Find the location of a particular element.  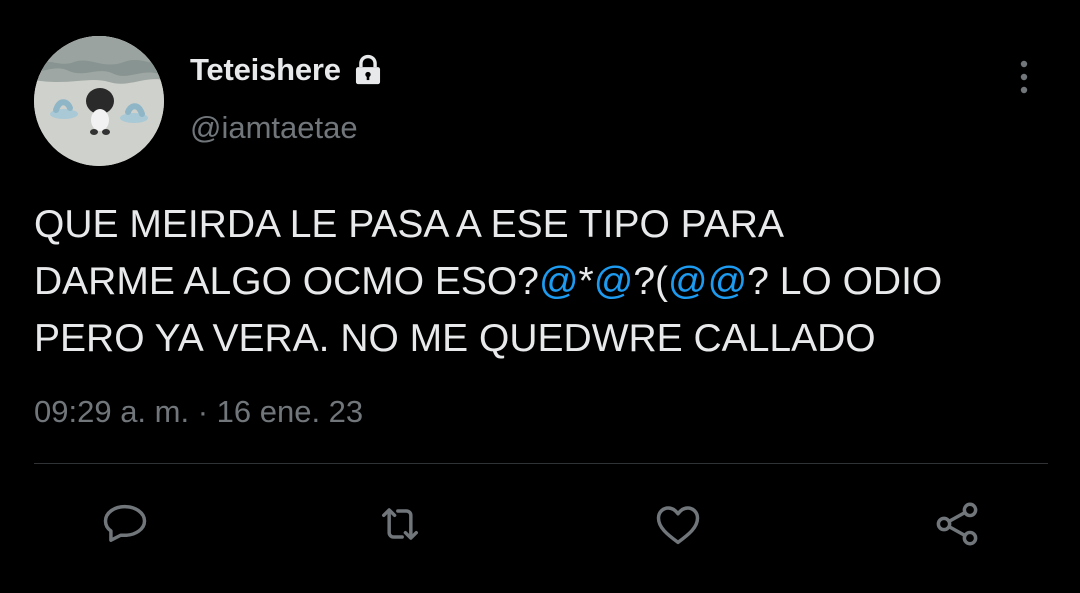

tweet-actions is located at coordinates (540, 526).